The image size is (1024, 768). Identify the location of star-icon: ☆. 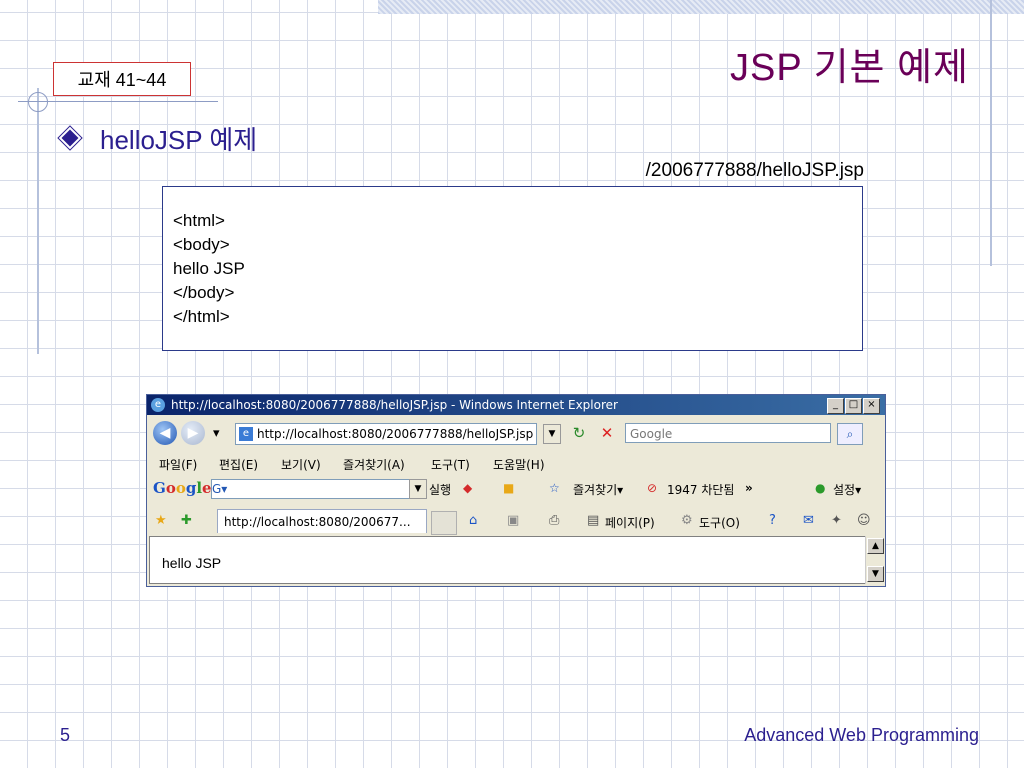
(554, 488).